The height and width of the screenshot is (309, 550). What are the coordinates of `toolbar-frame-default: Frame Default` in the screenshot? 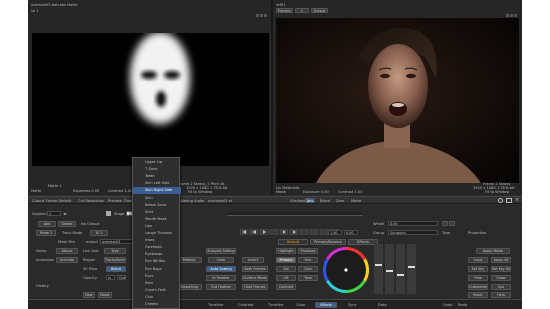 It's located at (58, 201).